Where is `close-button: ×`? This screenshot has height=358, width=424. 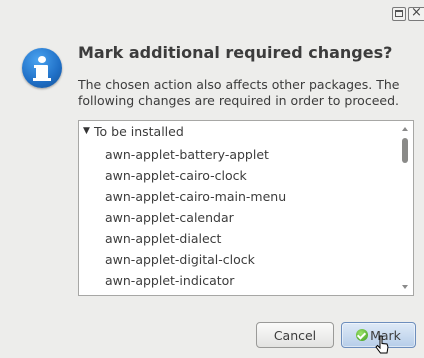
close-button: × is located at coordinates (416, 13).